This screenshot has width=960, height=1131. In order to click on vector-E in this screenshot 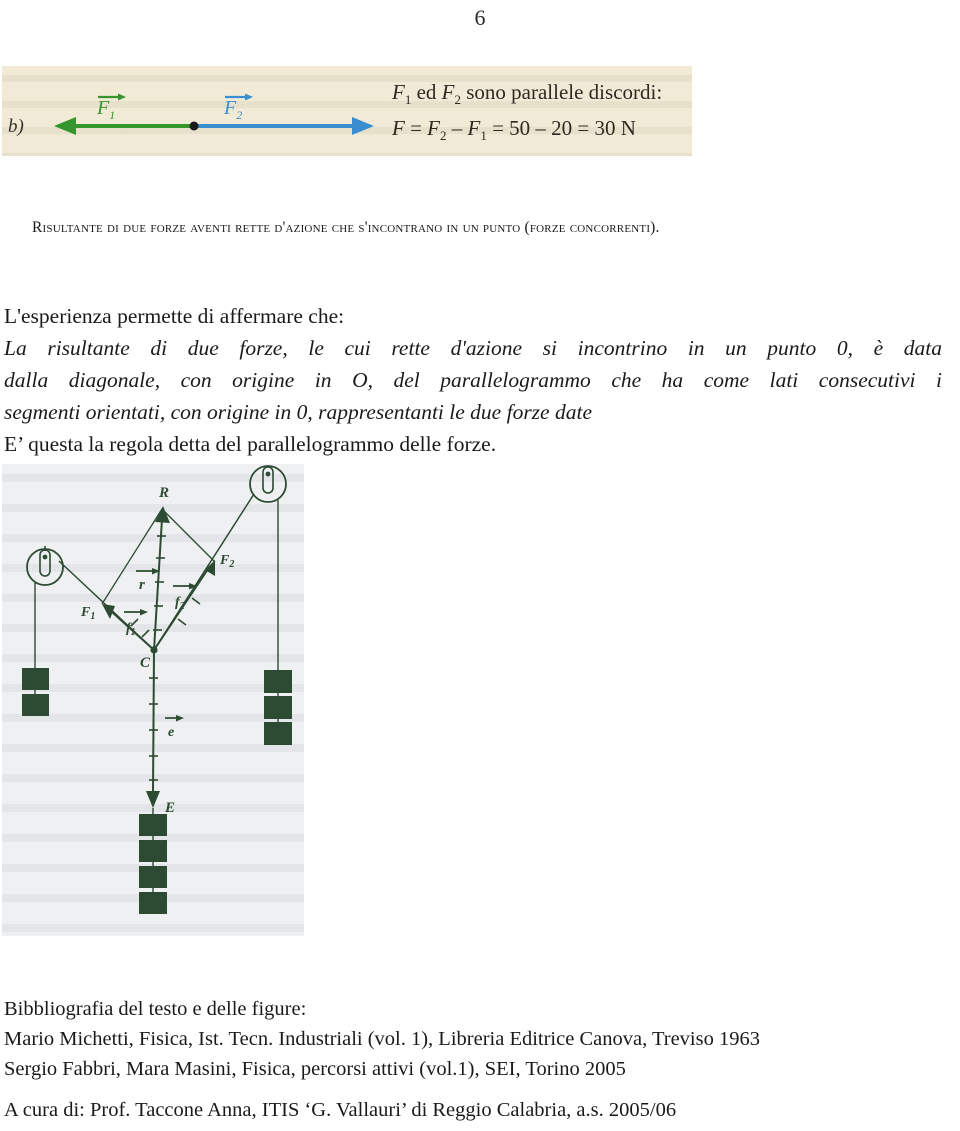, I will do `click(153, 728)`.